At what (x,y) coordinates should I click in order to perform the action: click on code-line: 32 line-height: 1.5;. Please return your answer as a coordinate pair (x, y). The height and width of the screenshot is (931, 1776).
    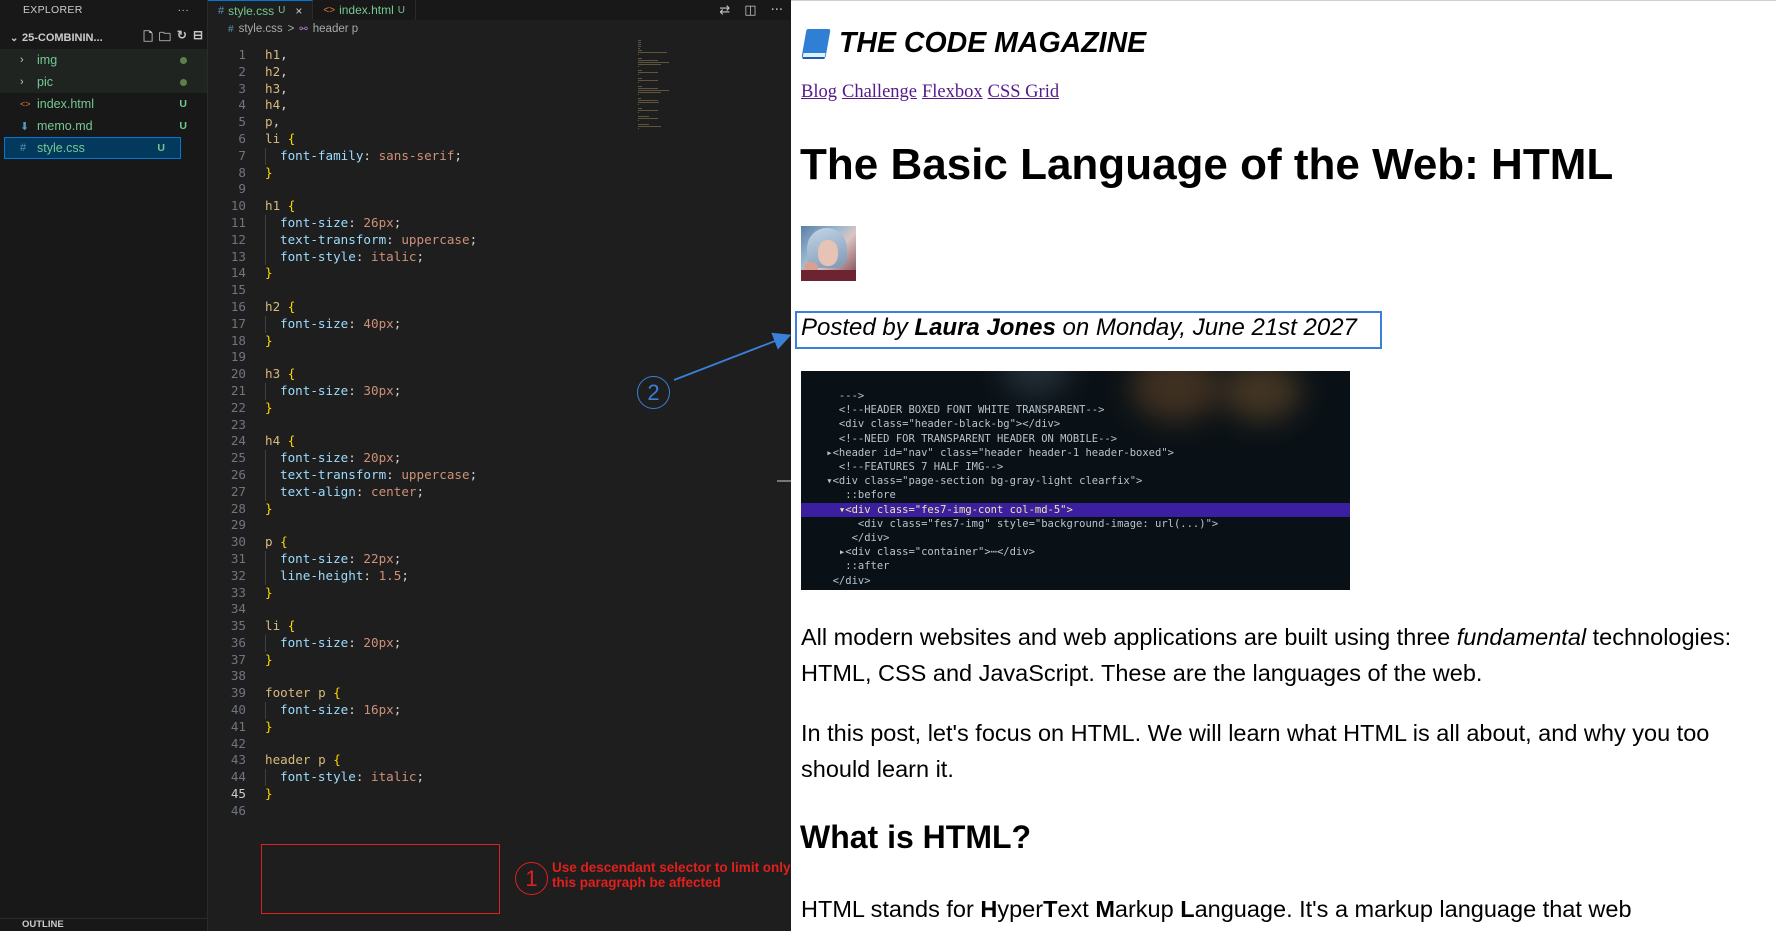
    Looking at the image, I should click on (468, 576).